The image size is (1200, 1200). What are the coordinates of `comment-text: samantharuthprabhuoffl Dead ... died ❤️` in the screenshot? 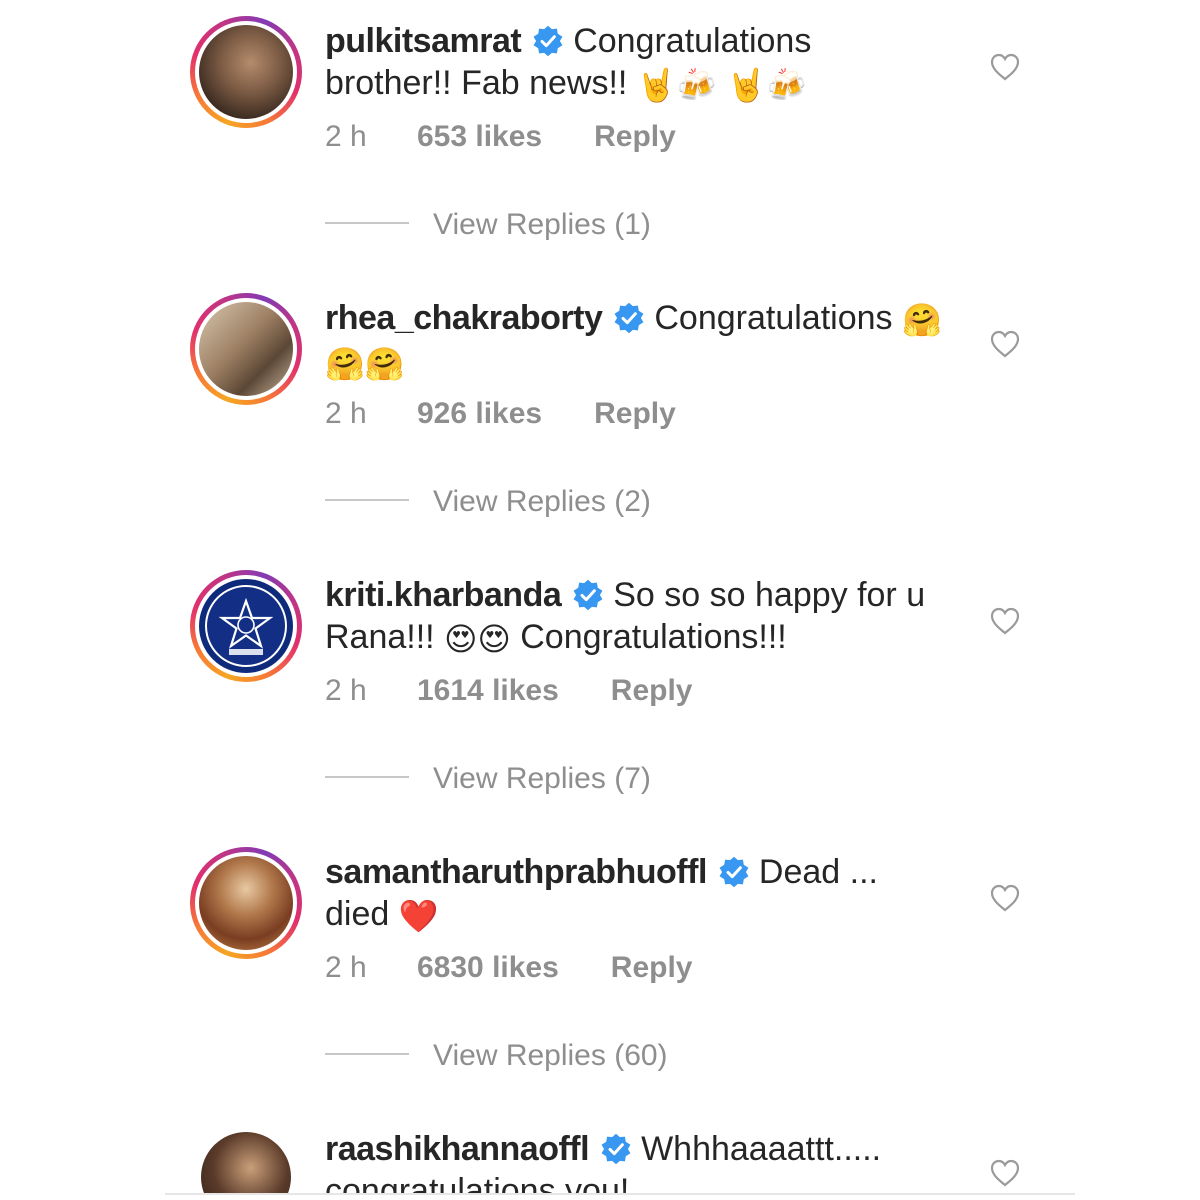 It's located at (645, 894).